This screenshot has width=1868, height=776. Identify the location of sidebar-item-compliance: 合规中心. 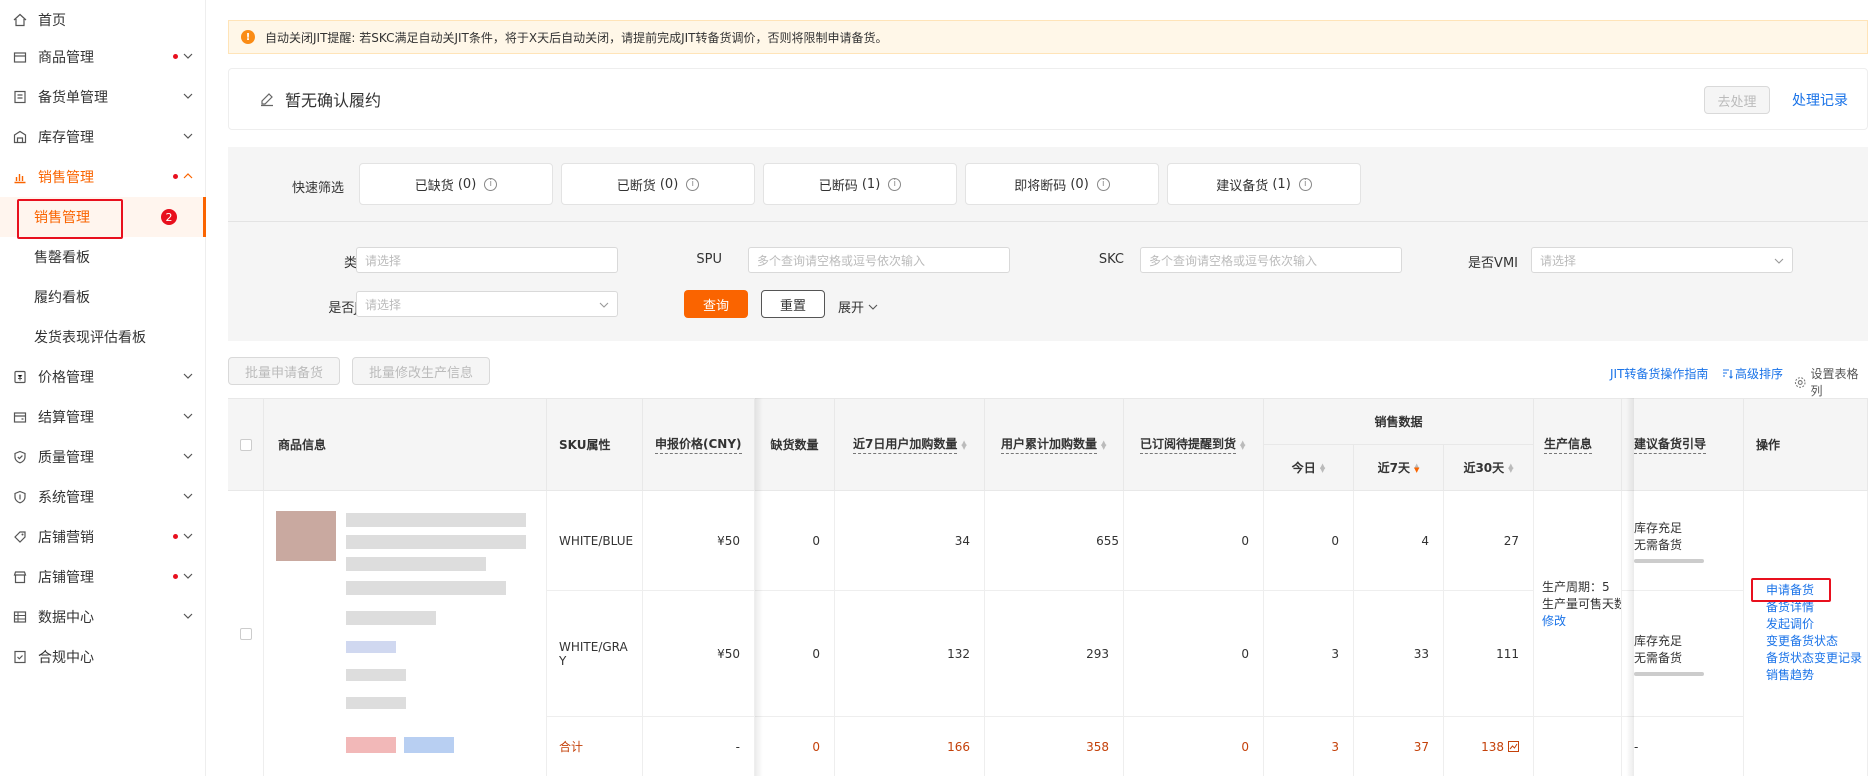
(103, 657).